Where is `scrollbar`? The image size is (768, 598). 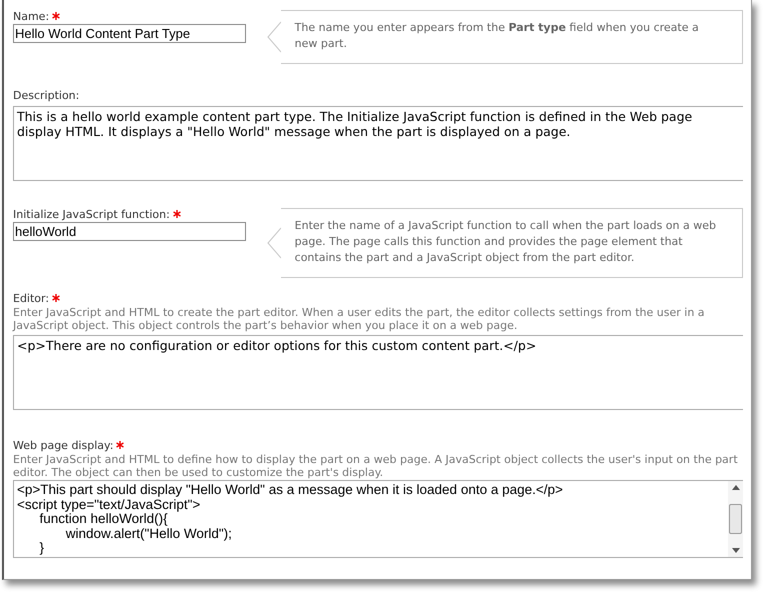 scrollbar is located at coordinates (735, 519).